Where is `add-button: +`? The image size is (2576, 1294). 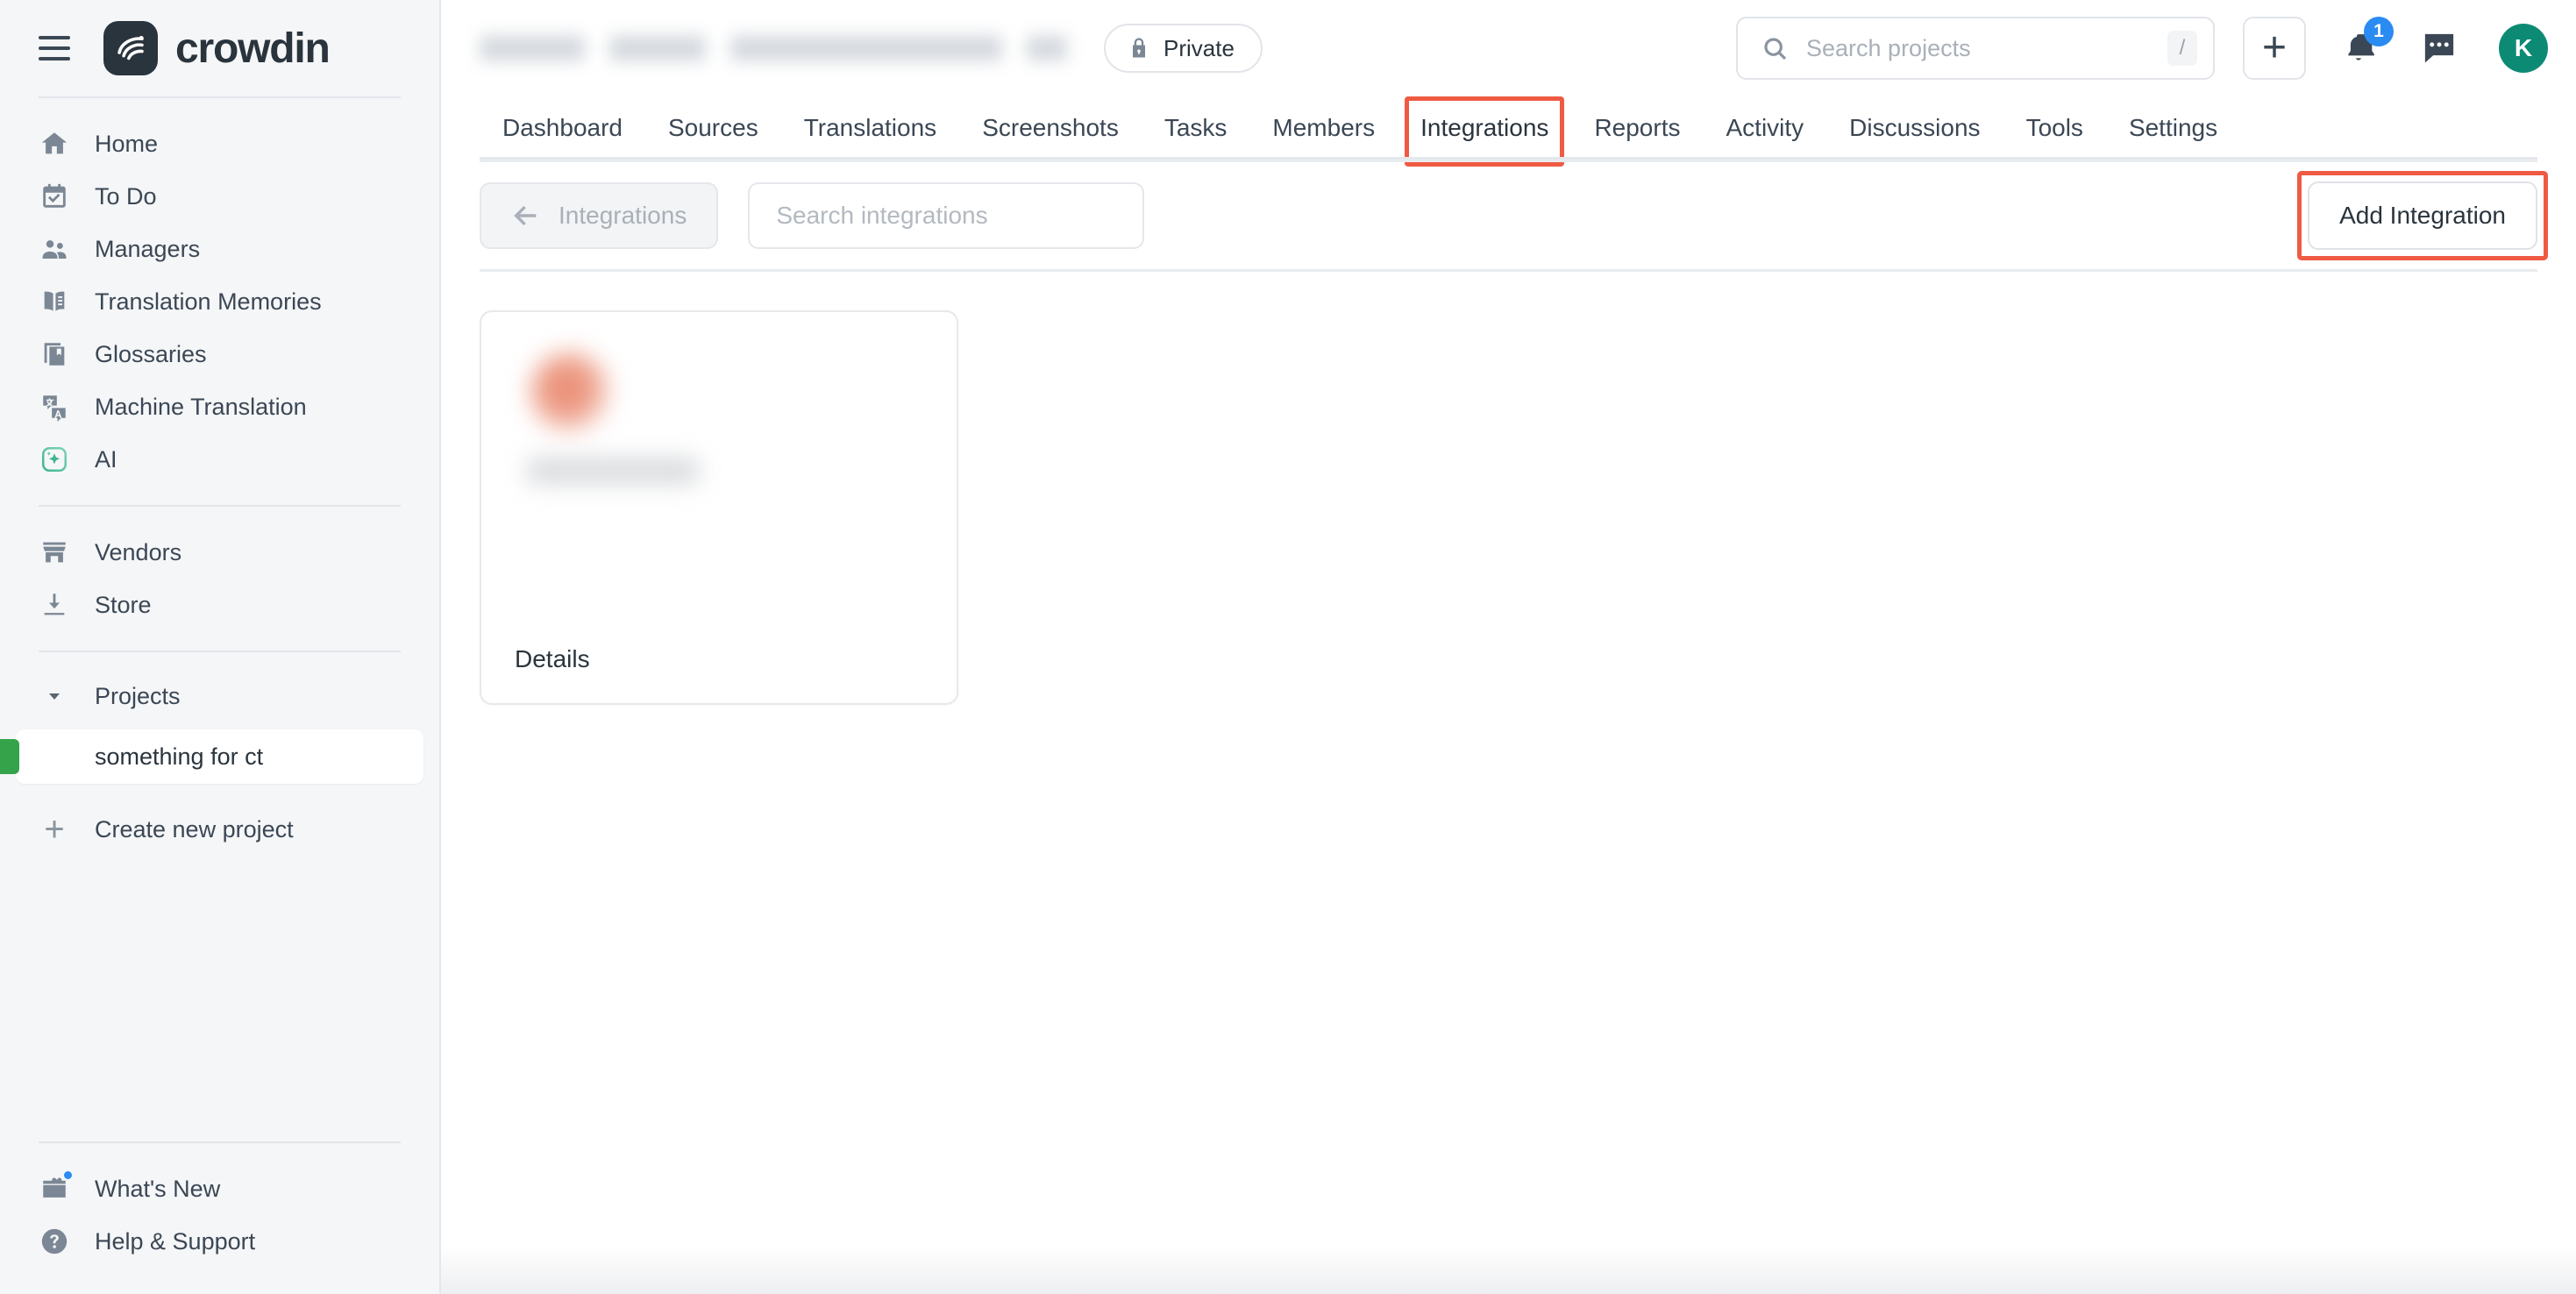 add-button: + is located at coordinates (2274, 49).